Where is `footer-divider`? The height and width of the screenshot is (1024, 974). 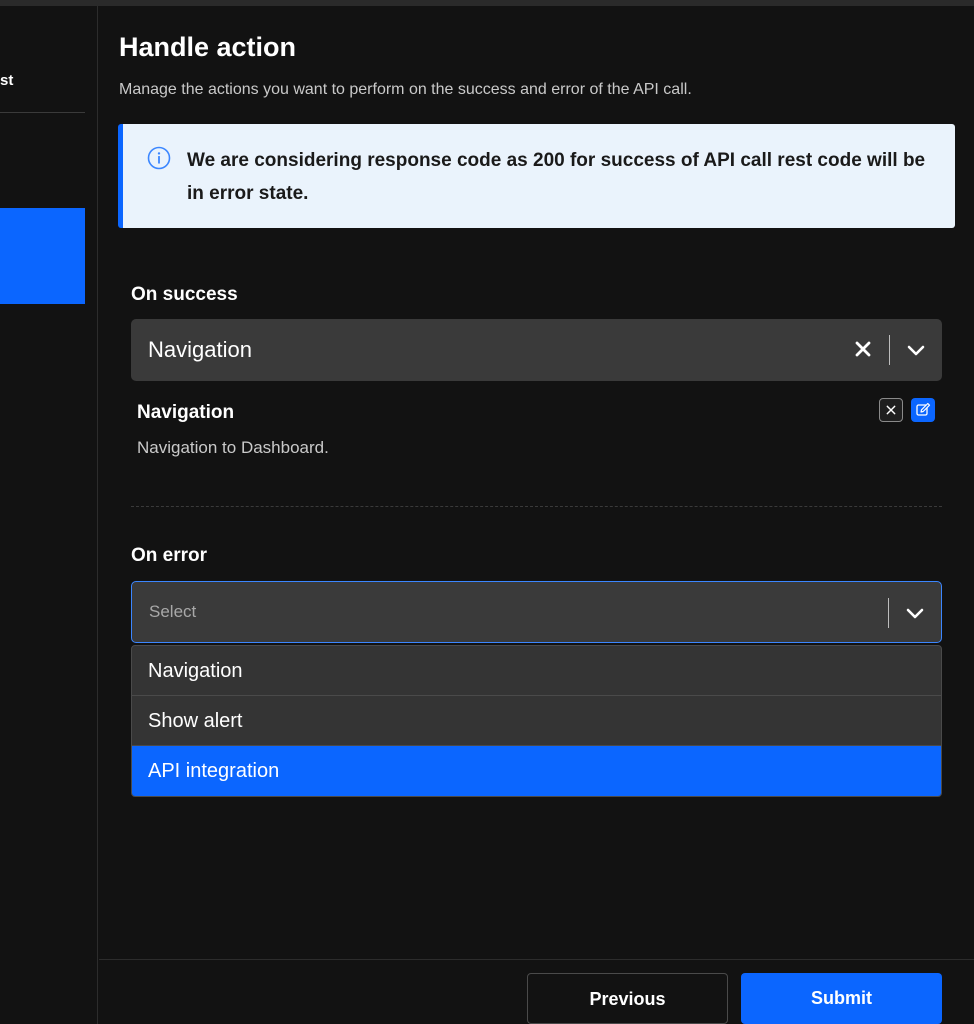 footer-divider is located at coordinates (536, 959).